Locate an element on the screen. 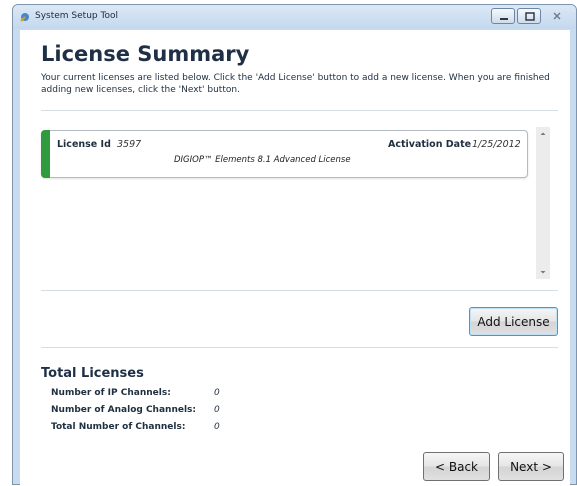  close-button is located at coordinates (557, 16).